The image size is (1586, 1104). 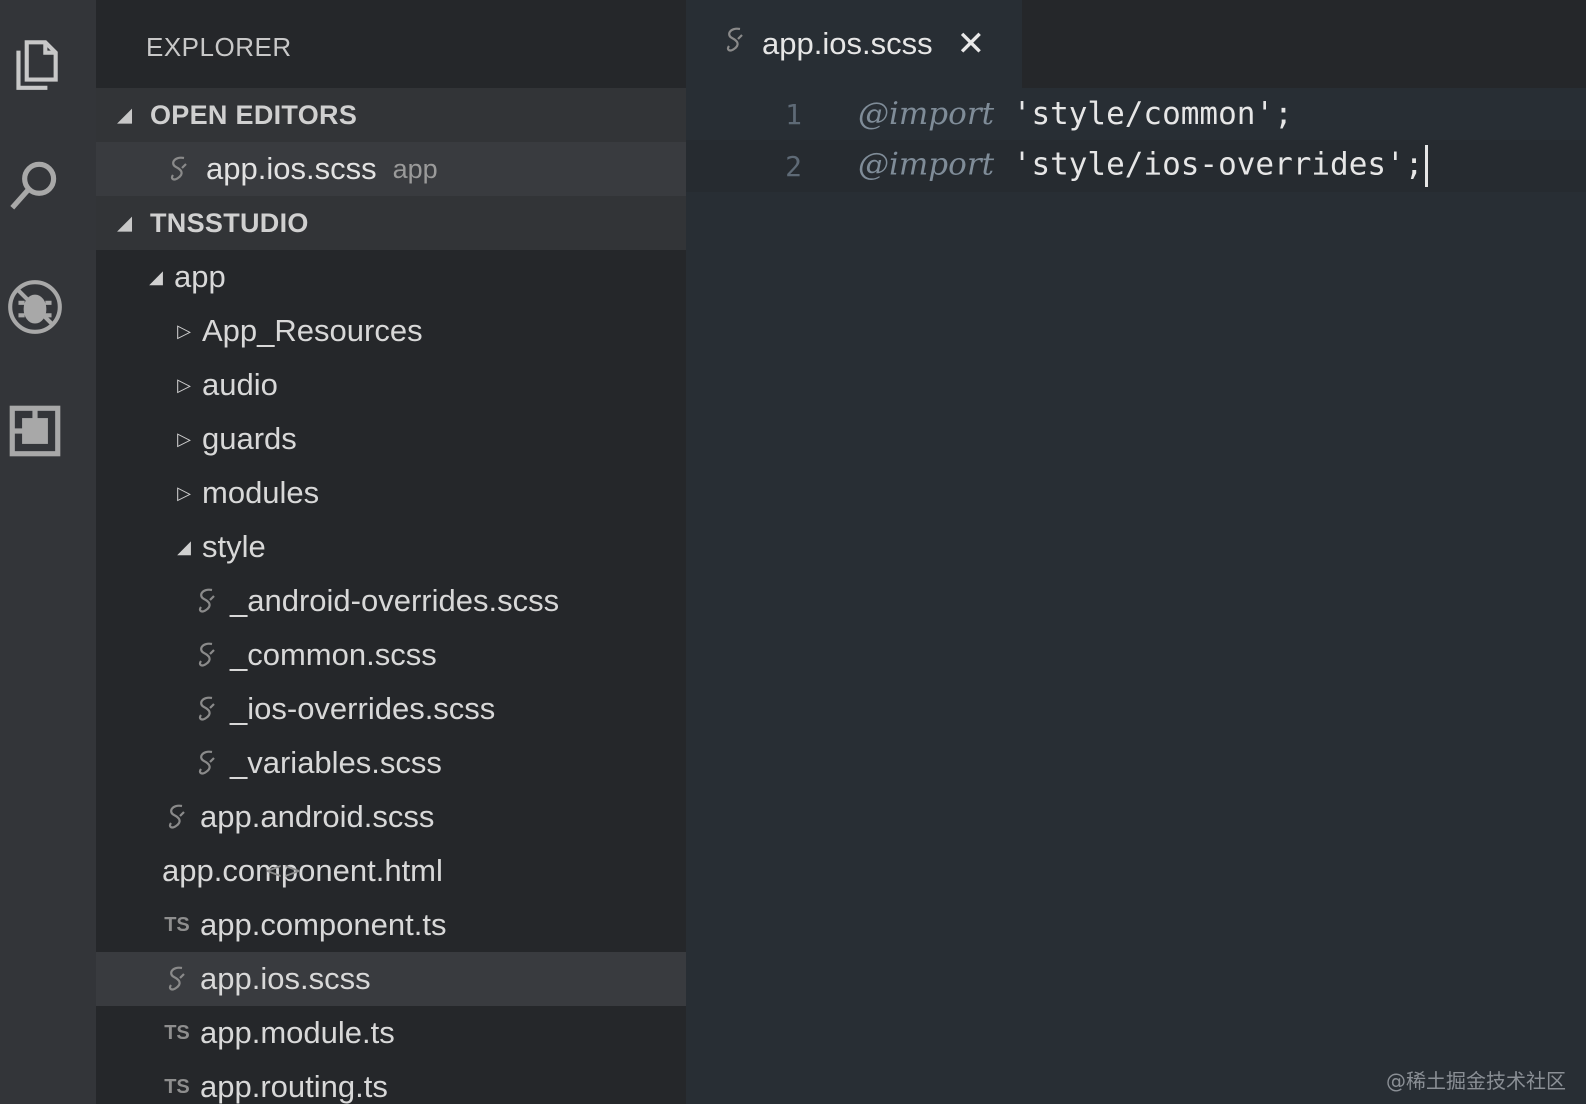 I want to click on tree-file: _common.scss, so click(x=391, y=655).